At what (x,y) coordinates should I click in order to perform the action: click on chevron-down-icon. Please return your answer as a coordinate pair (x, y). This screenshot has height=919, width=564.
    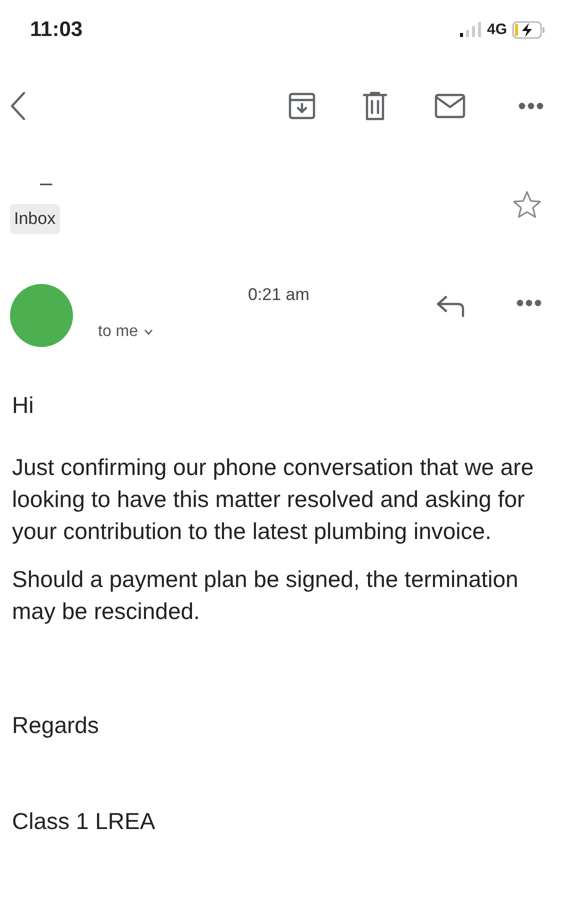
    Looking at the image, I should click on (149, 331).